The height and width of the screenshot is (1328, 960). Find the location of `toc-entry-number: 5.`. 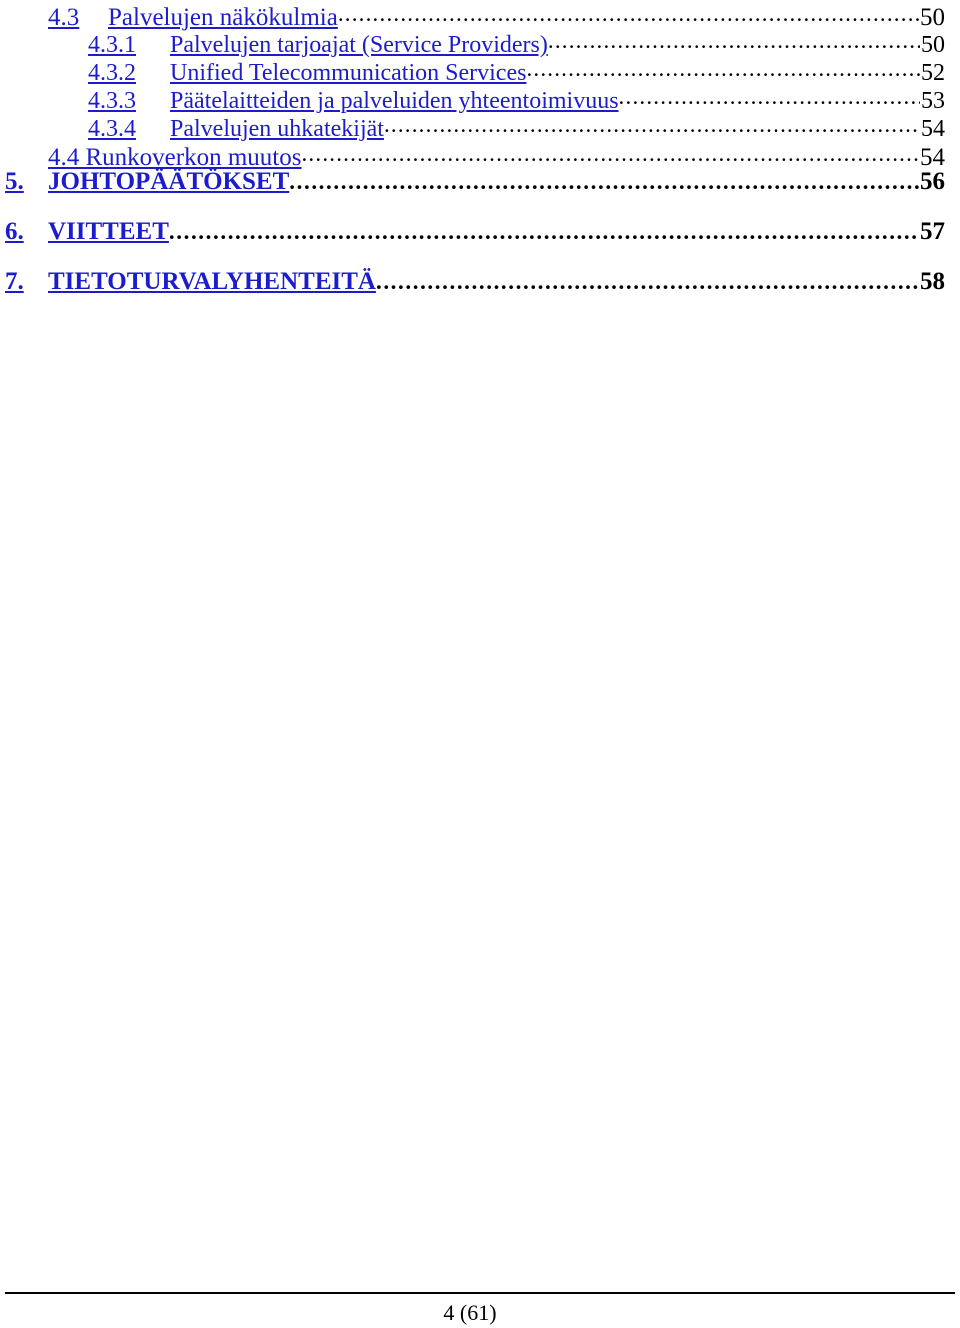

toc-entry-number: 5. is located at coordinates (26, 182).